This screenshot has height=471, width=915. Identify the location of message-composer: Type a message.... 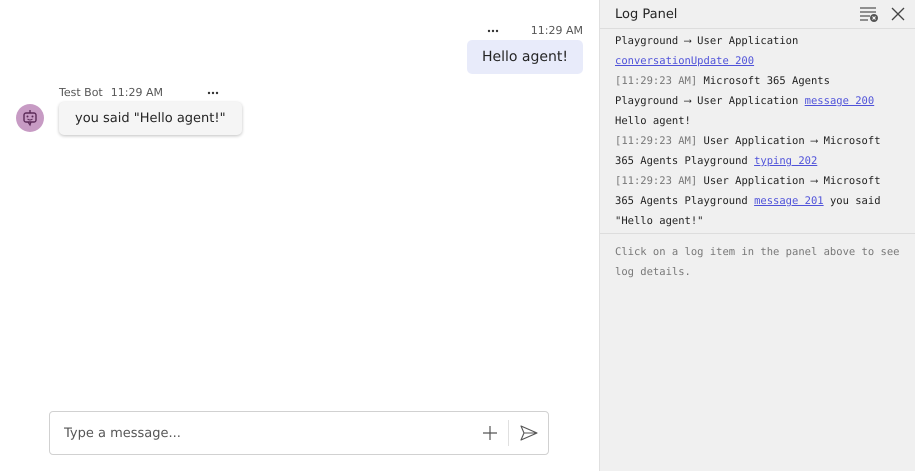
(299, 433).